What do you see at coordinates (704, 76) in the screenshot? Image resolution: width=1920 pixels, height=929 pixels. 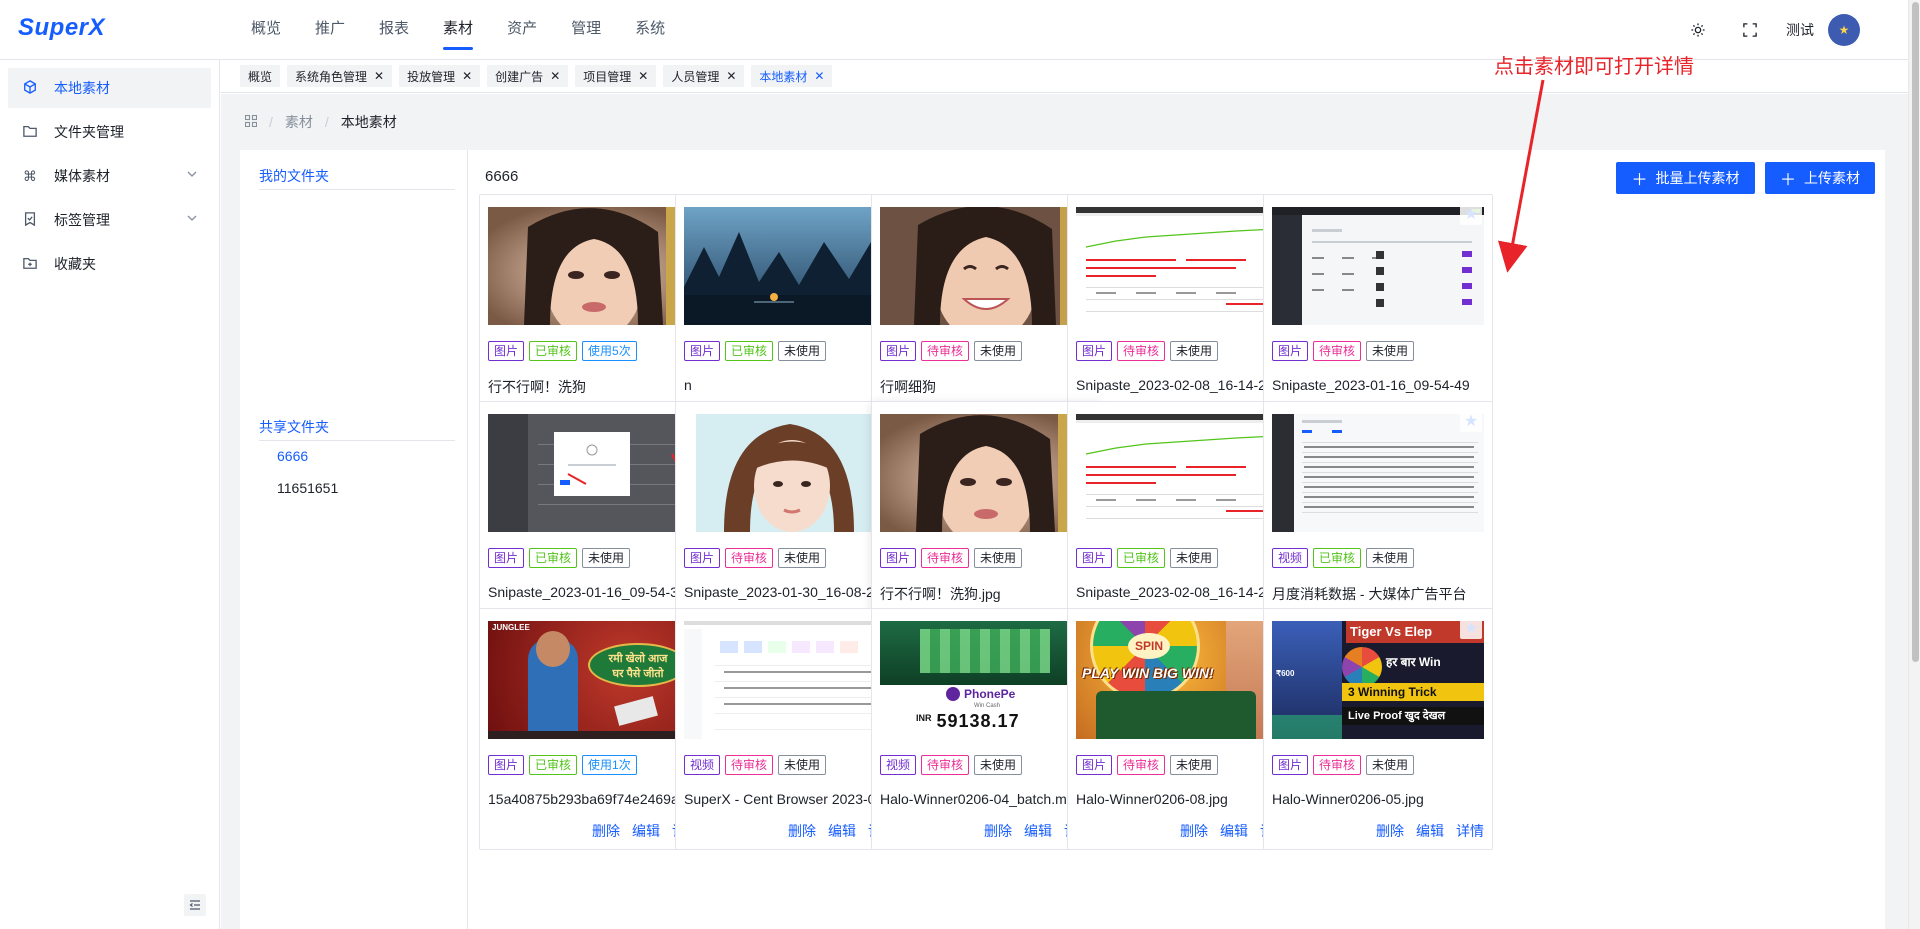 I see `tab-staff-management: 人员管理 ✕` at bounding box center [704, 76].